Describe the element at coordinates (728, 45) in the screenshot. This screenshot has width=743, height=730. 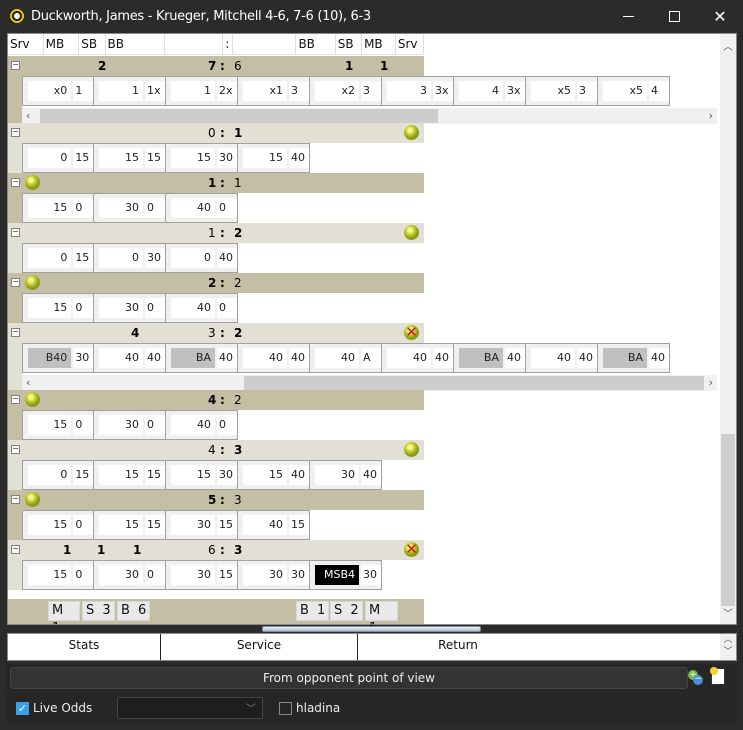
I see `scroll-up-icon: ︿` at that location.